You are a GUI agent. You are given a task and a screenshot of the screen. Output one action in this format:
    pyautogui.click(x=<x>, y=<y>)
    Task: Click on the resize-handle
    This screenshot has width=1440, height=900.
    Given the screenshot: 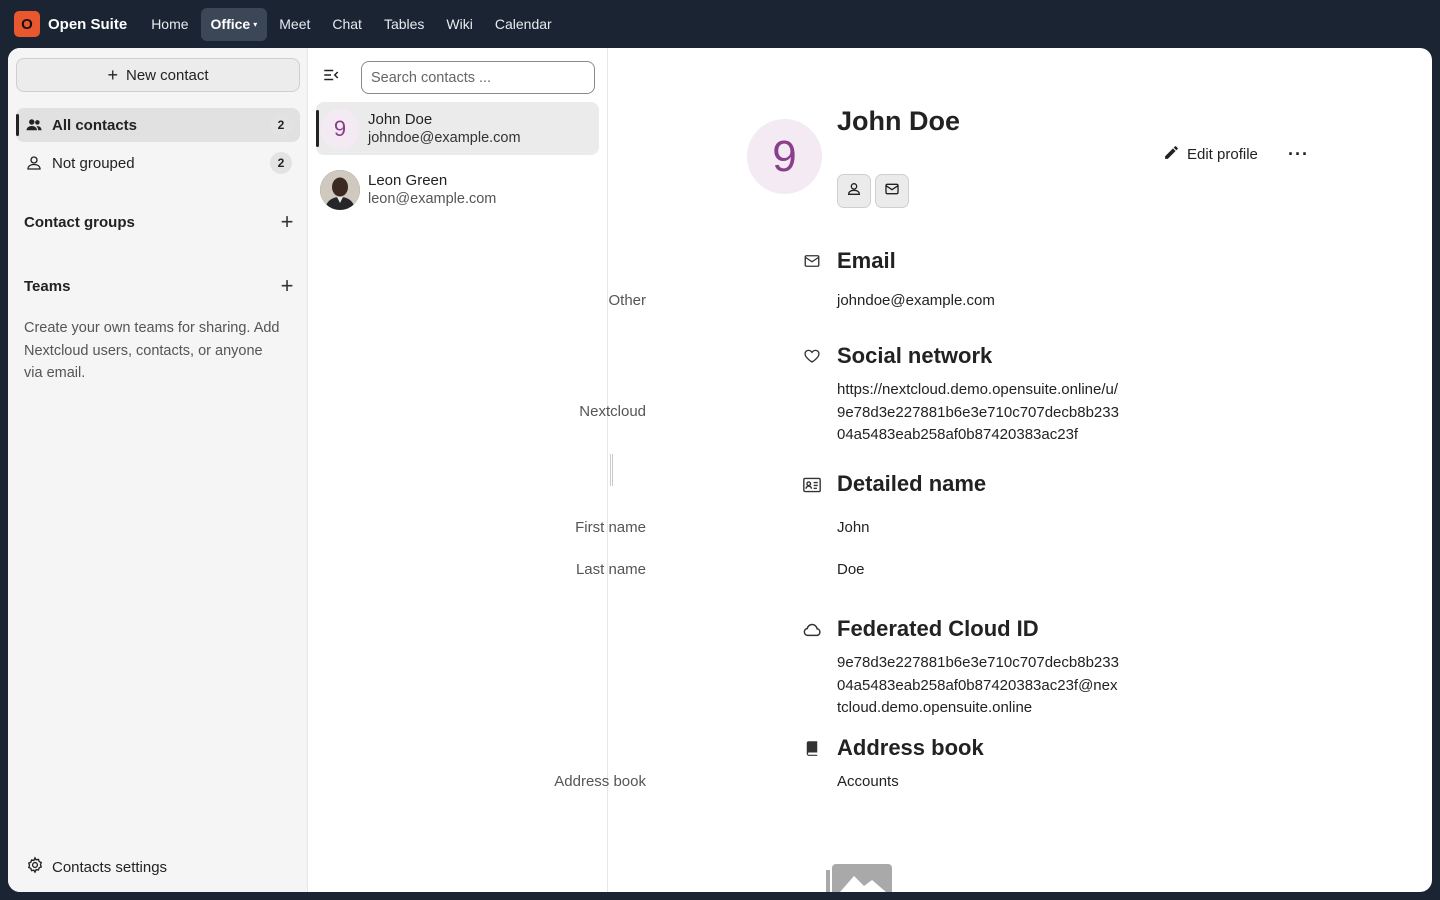 What is the action you would take?
    pyautogui.click(x=611, y=470)
    